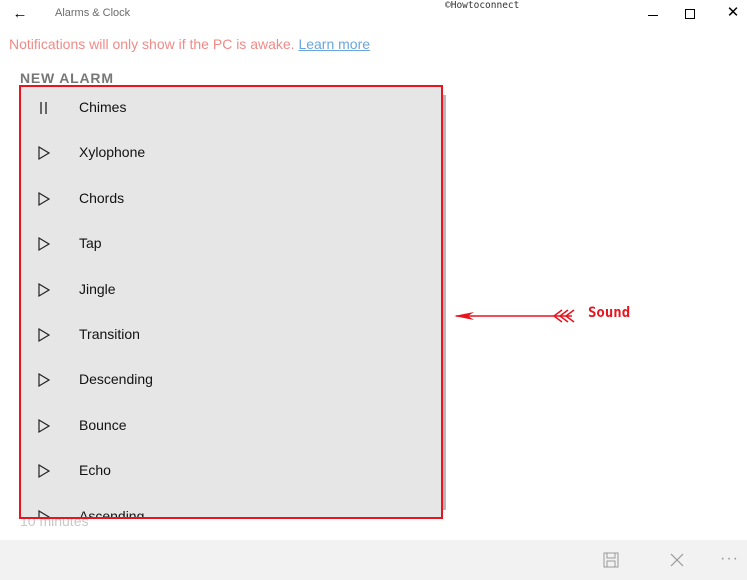 This screenshot has height=580, width=747. Describe the element at coordinates (231, 506) in the screenshot. I see `sound-item-ascending: Ascending` at that location.